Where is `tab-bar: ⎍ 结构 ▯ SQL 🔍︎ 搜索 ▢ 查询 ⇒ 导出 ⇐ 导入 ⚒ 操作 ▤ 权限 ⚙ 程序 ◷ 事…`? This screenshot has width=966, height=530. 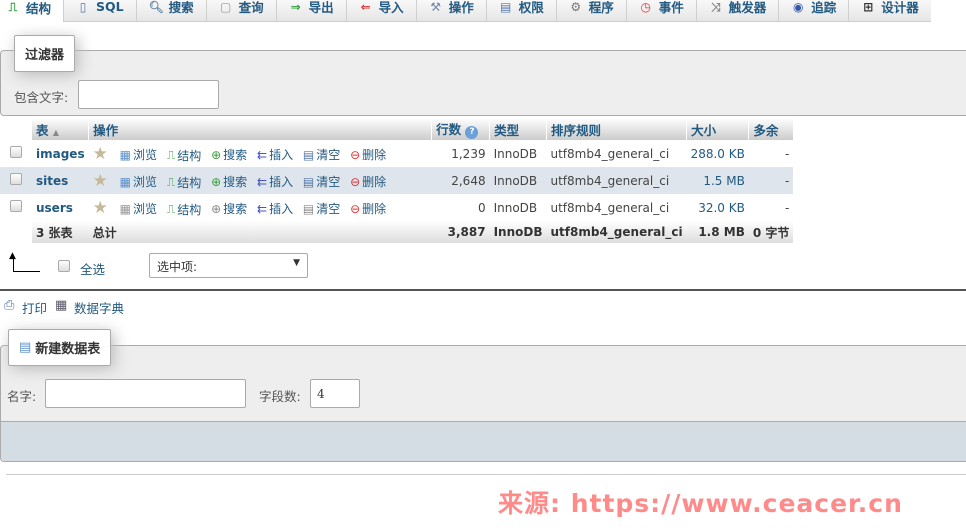
tab-bar: ⎍ 结构 ▯ SQL 🔍︎ 搜索 ▢ 查询 ⇒ 导出 ⇐ 导入 ⚒ 操作 ▤ 权限 ⚙ 程序 ◷ 事… is located at coordinates (465, 11).